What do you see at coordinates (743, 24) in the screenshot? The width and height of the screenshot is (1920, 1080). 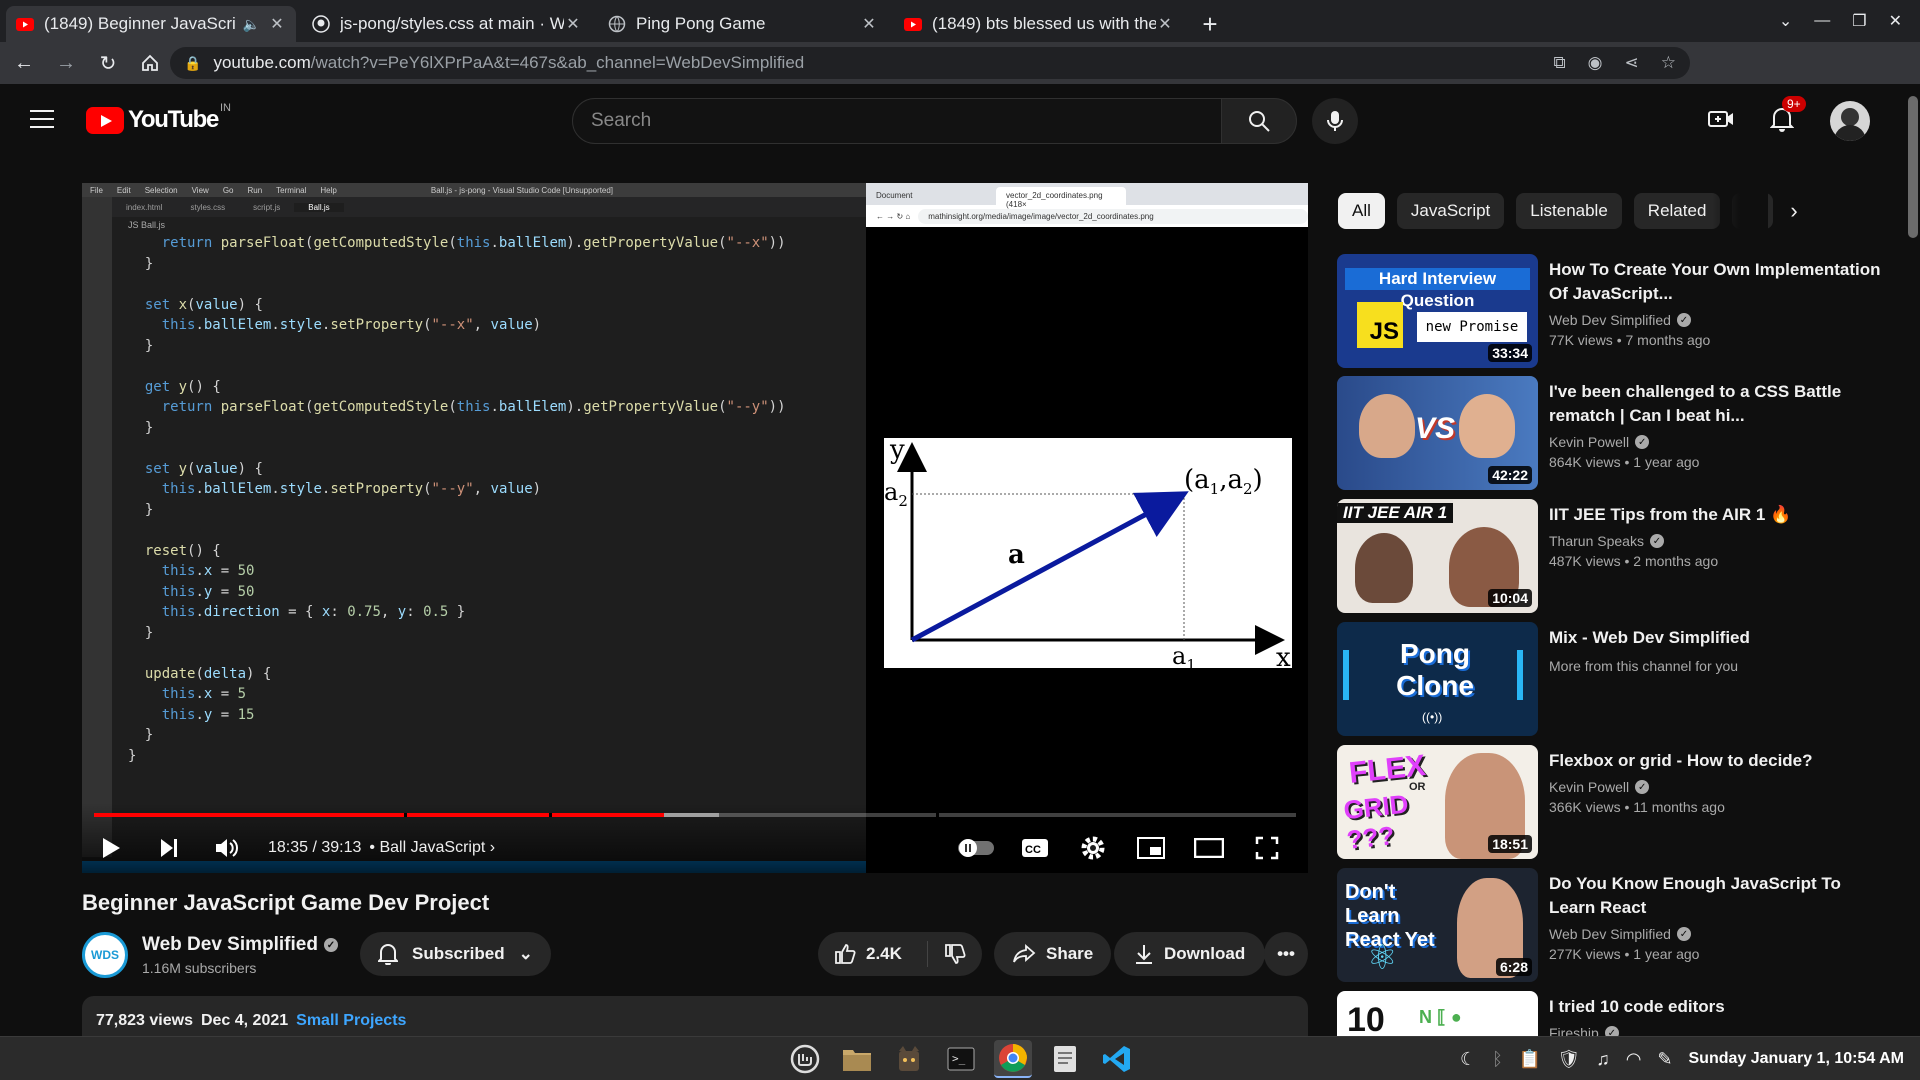 I see `browser-tab-pong: Ping Pong Game ✕` at bounding box center [743, 24].